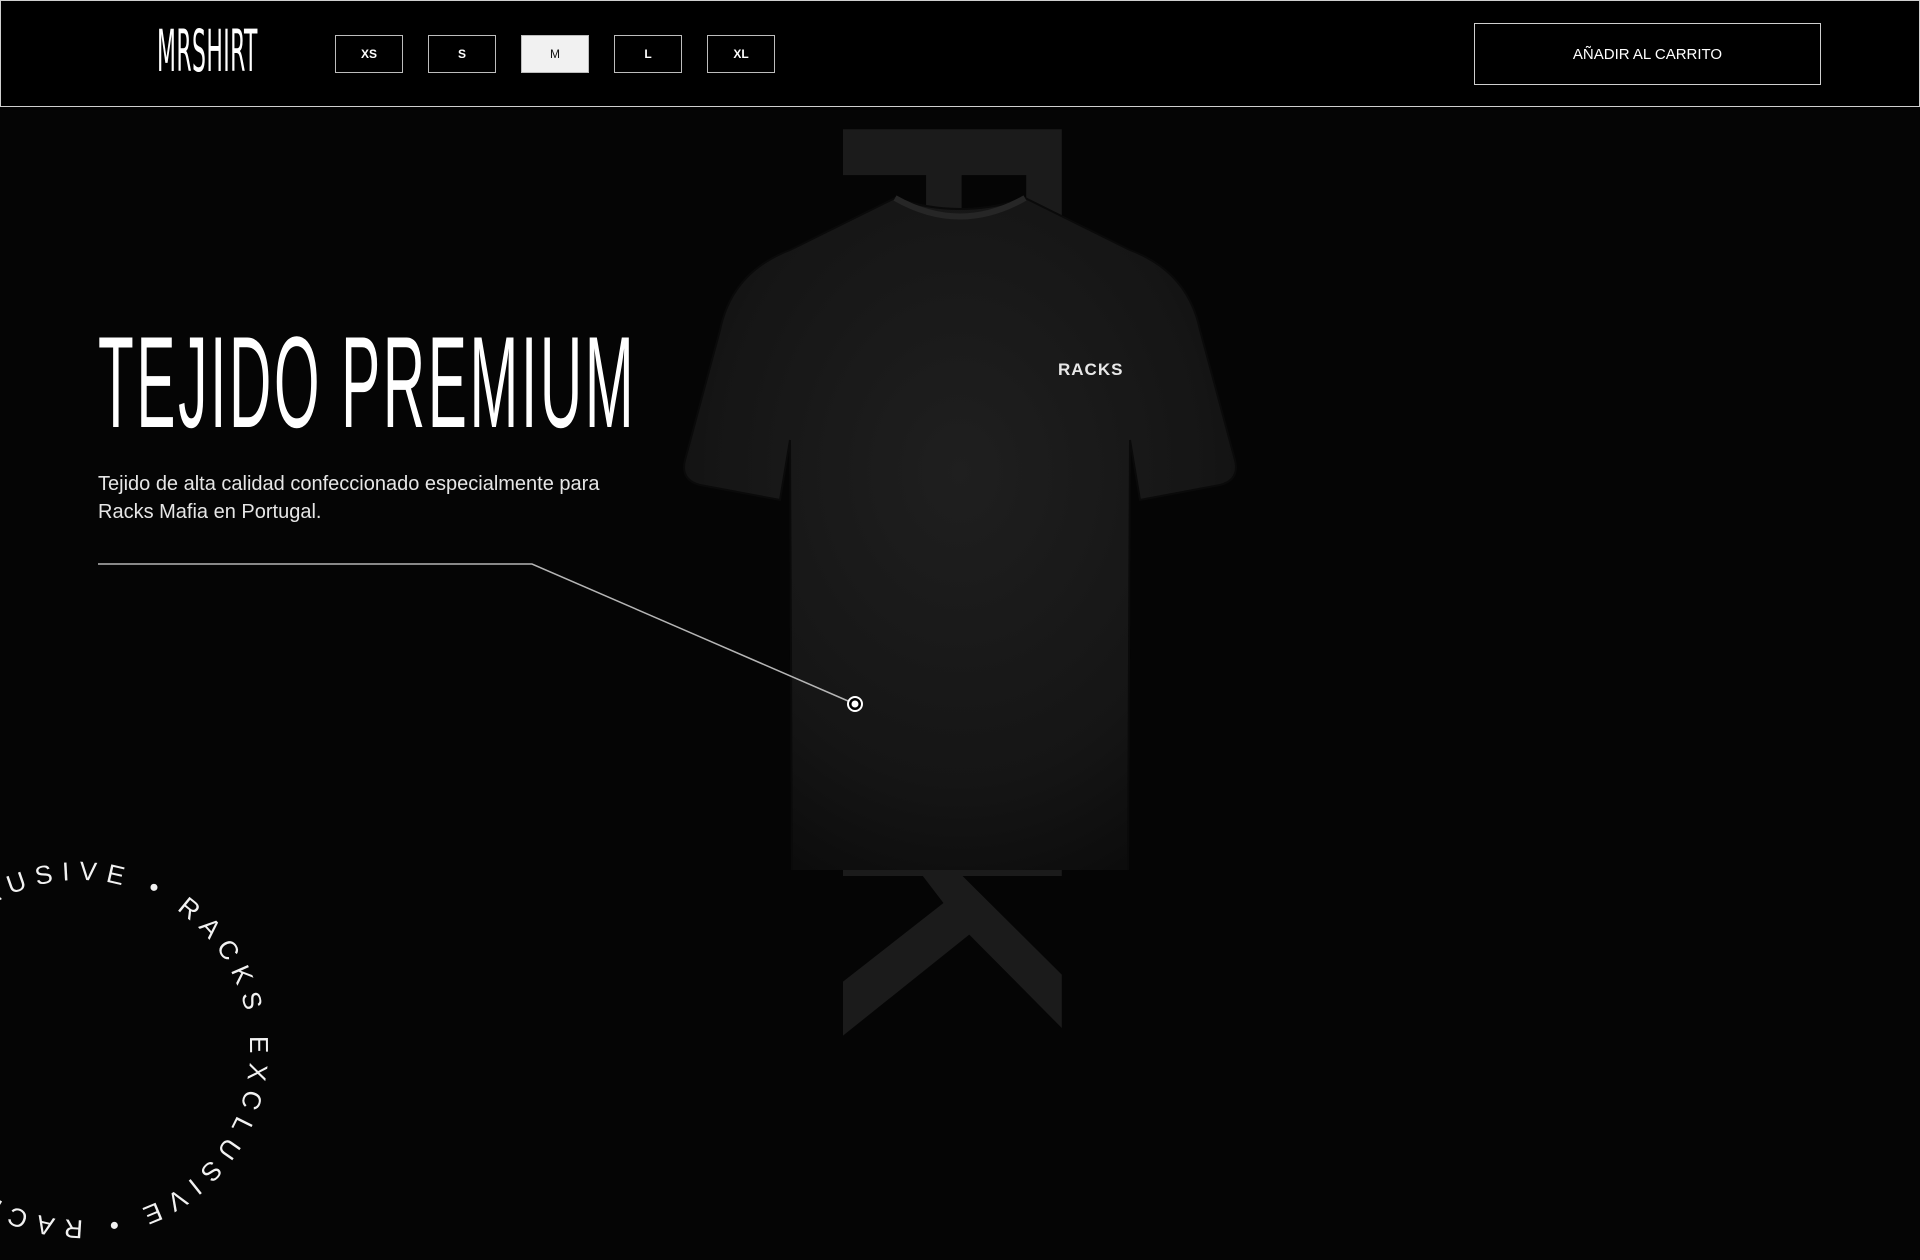  I want to click on size-l-button: L, so click(648, 54).